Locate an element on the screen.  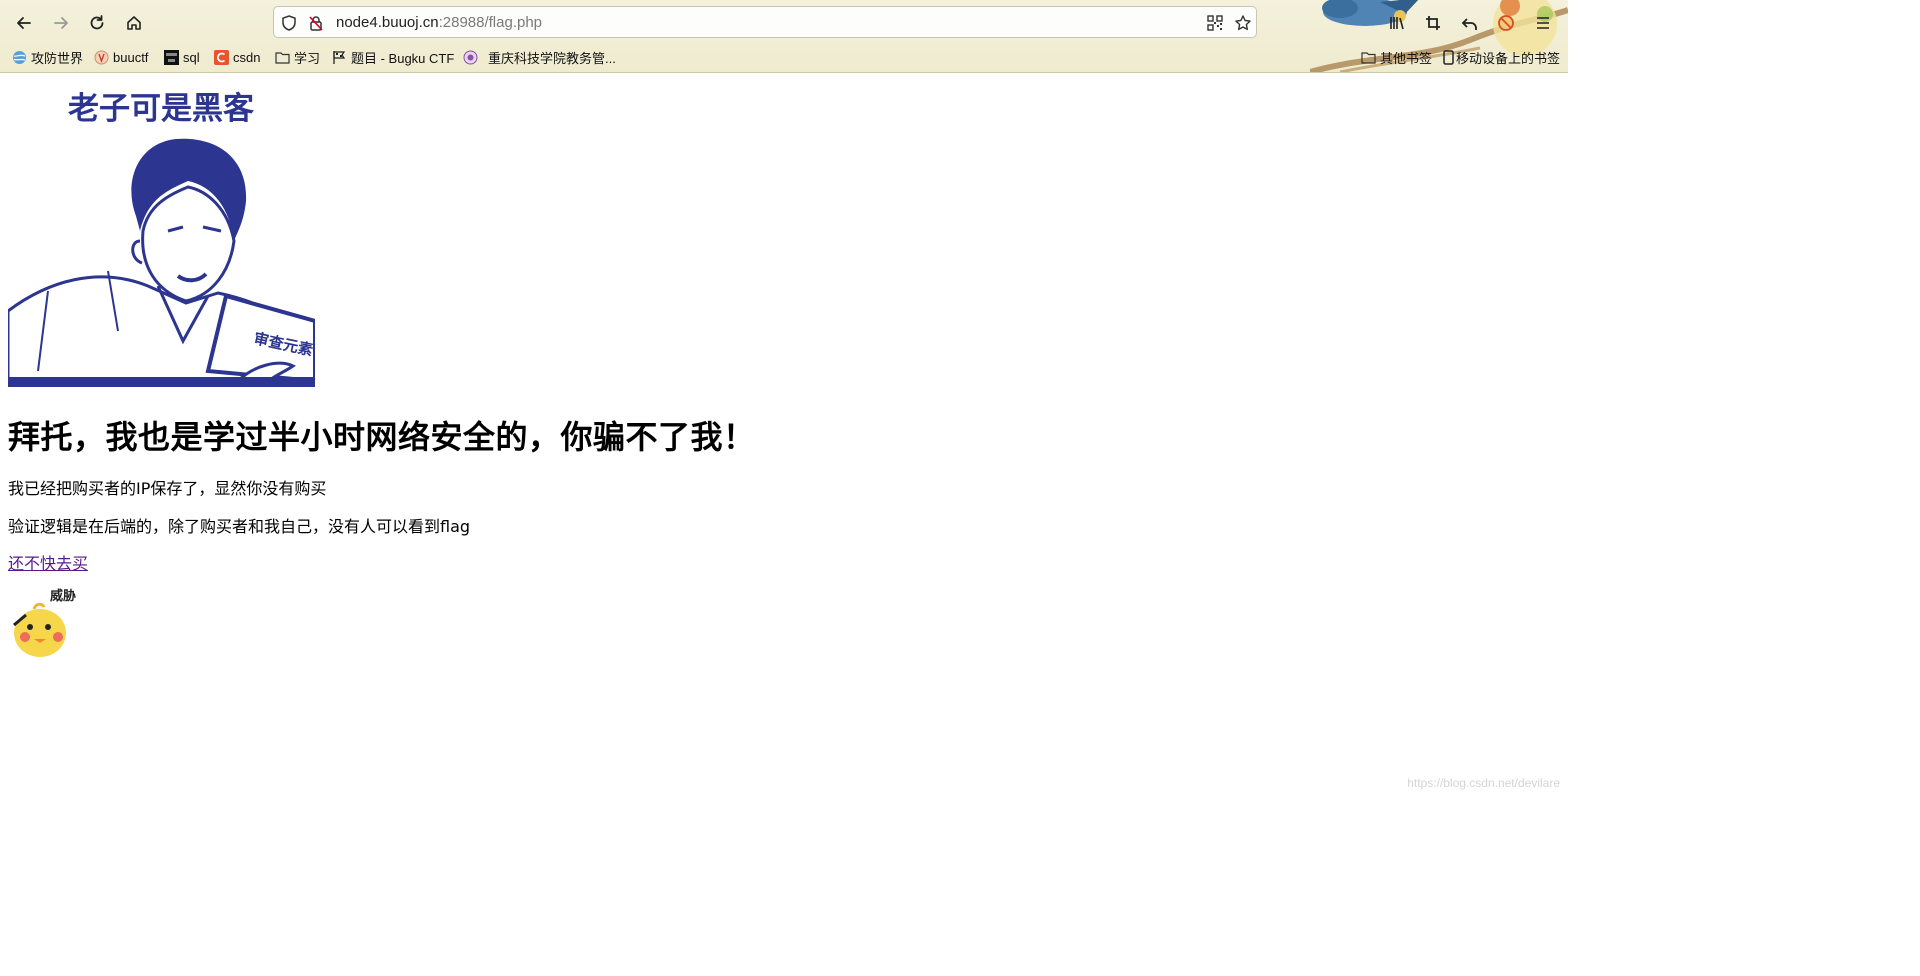
shield-icon is located at coordinates (289, 23).